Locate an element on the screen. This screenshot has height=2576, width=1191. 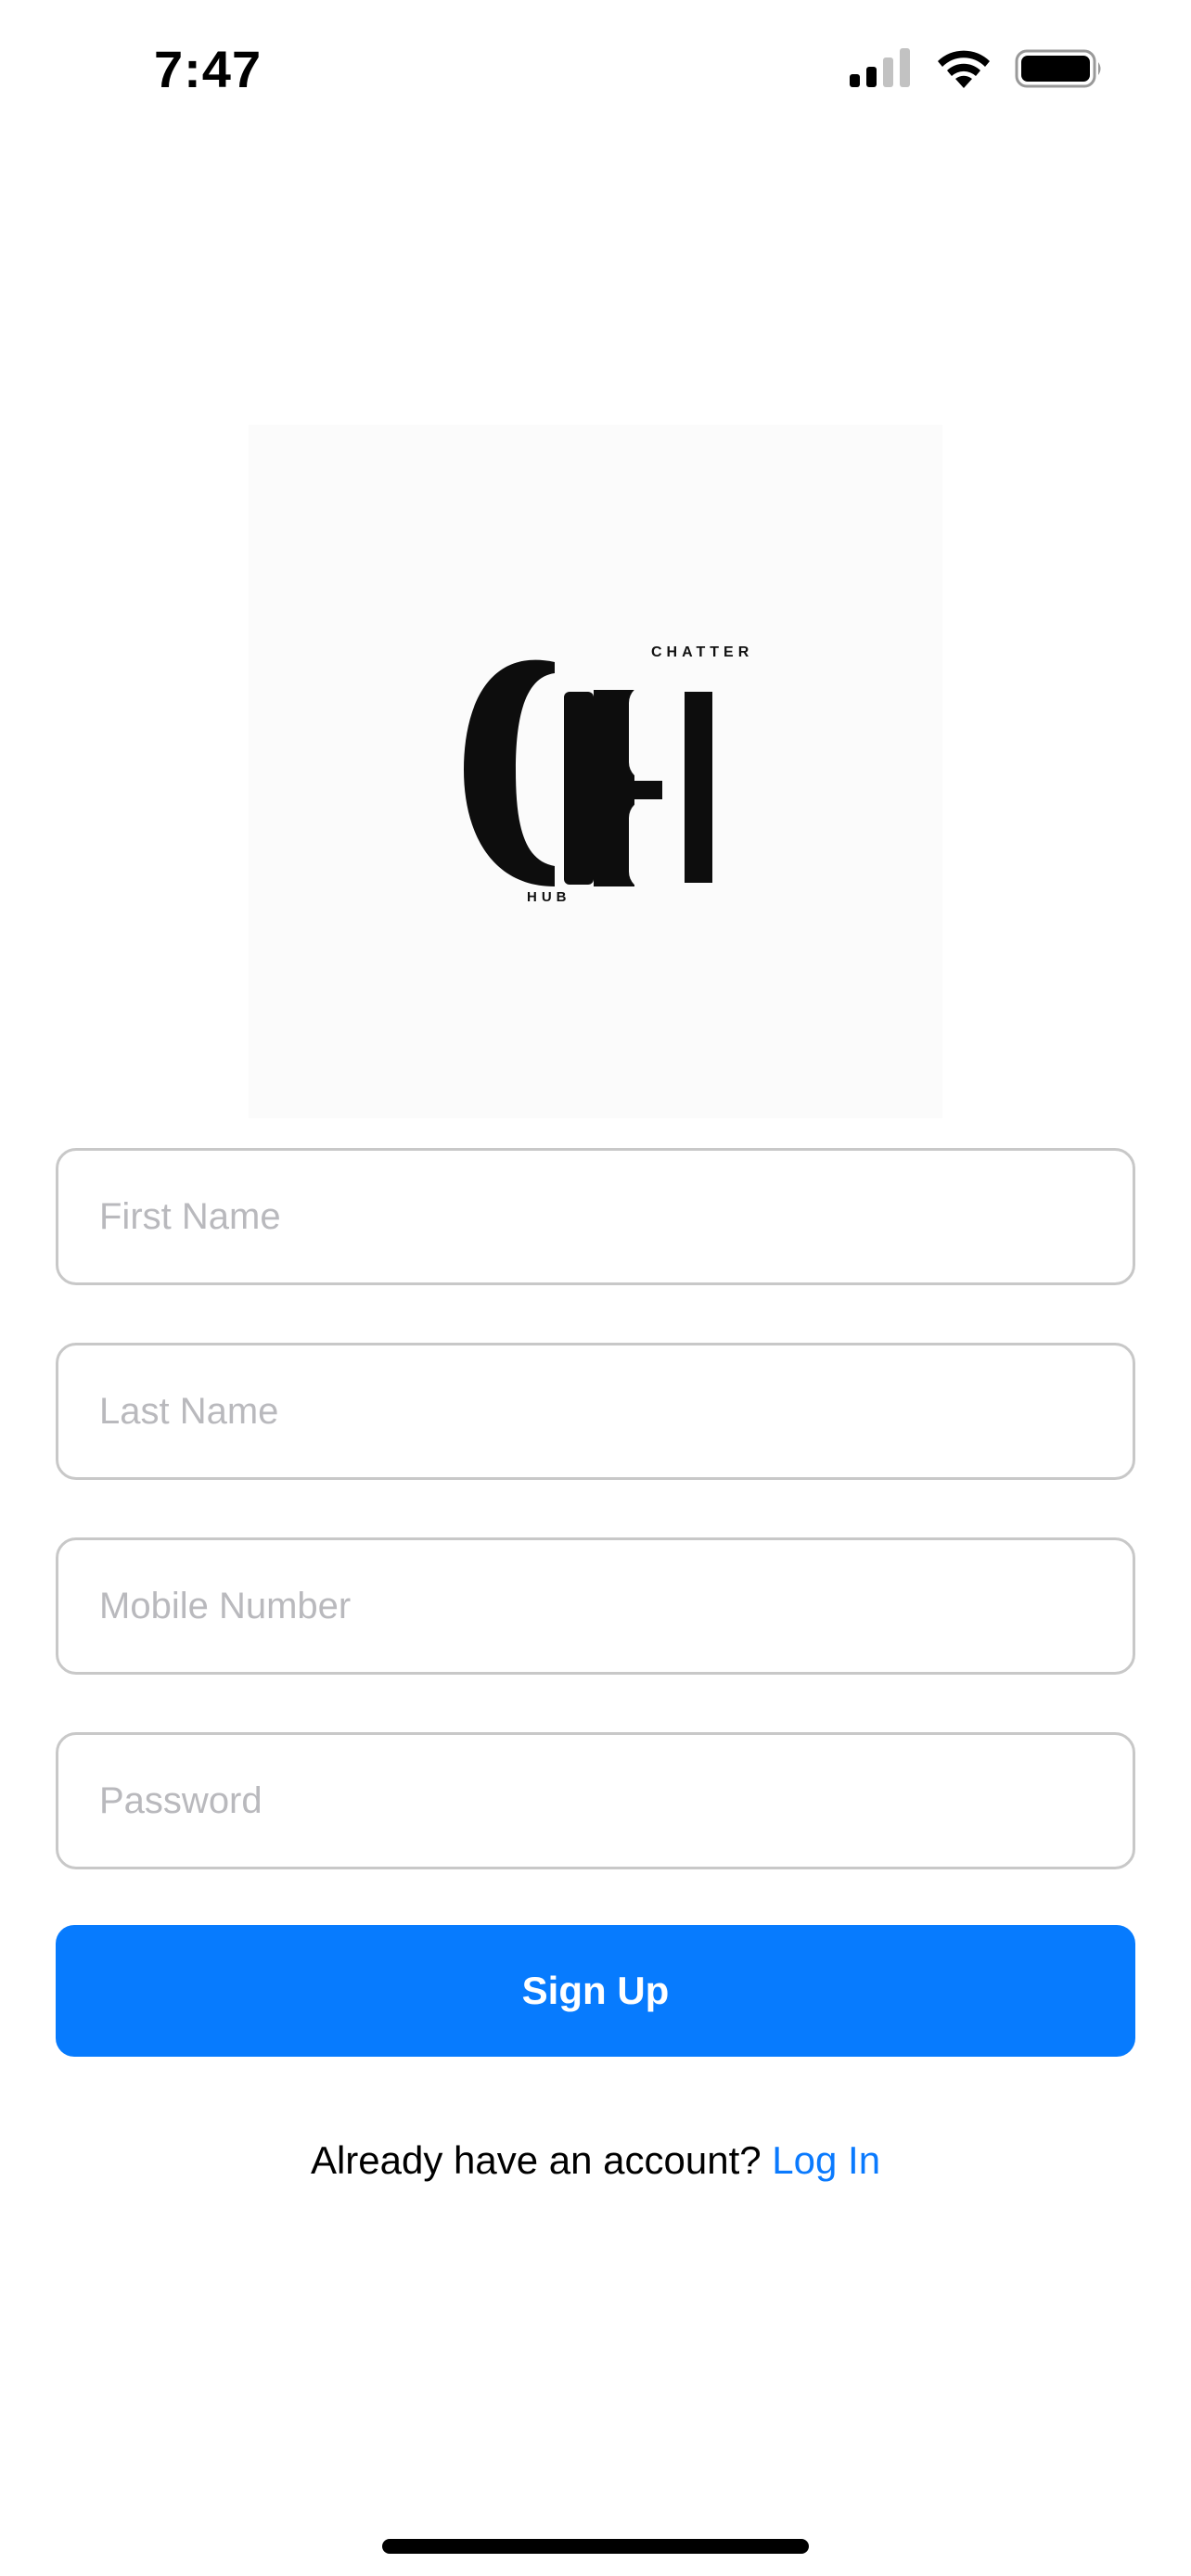
status-icons is located at coordinates (977, 71).